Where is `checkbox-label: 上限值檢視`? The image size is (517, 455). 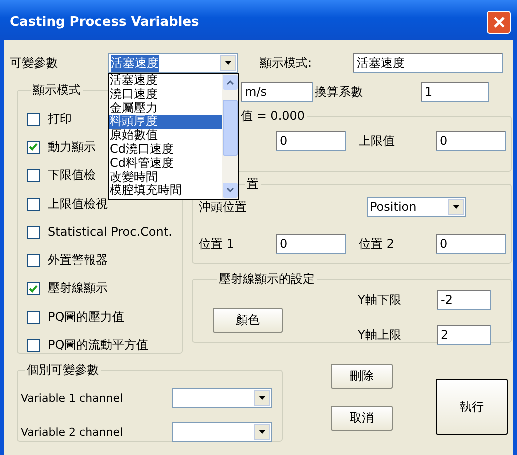 checkbox-label: 上限值檢視 is located at coordinates (78, 204).